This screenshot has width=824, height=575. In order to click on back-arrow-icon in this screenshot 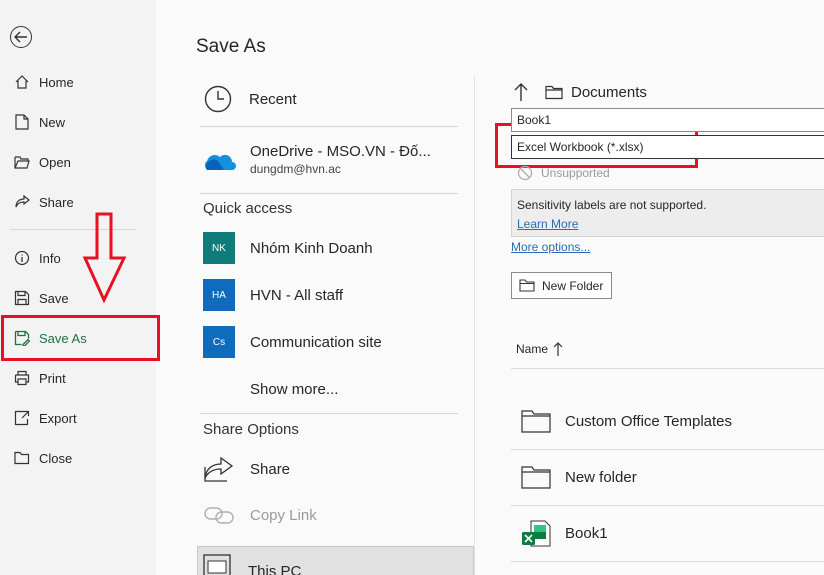, I will do `click(20, 37)`.